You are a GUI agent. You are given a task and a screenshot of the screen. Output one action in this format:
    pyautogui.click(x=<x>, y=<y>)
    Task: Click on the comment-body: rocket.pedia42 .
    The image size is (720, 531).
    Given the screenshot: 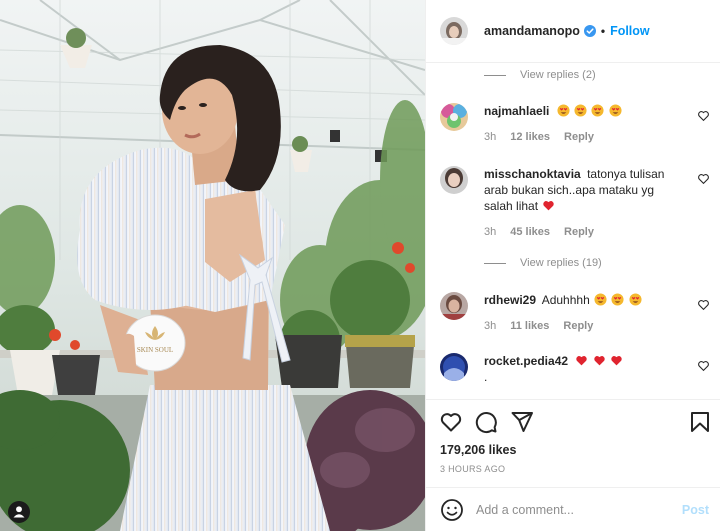 What is the action you would take?
    pyautogui.click(x=581, y=369)
    